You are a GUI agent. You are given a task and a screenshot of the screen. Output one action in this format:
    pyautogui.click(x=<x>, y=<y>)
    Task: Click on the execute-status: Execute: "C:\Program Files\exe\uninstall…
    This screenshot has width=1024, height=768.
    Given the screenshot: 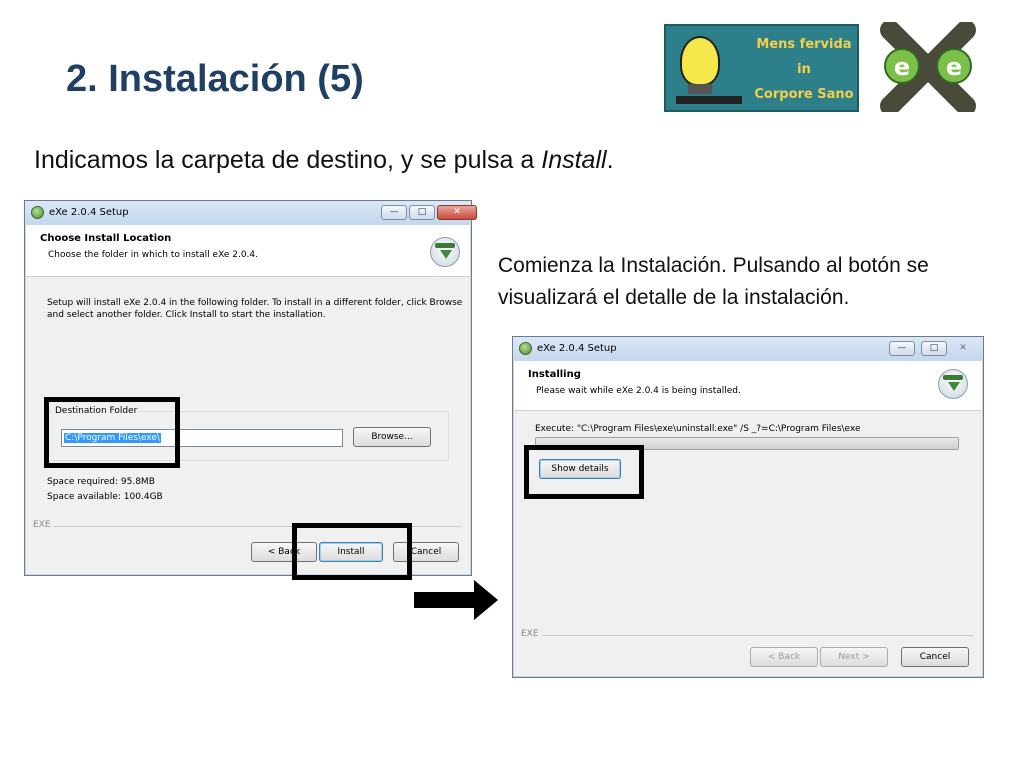 What is the action you would take?
    pyautogui.click(x=698, y=429)
    